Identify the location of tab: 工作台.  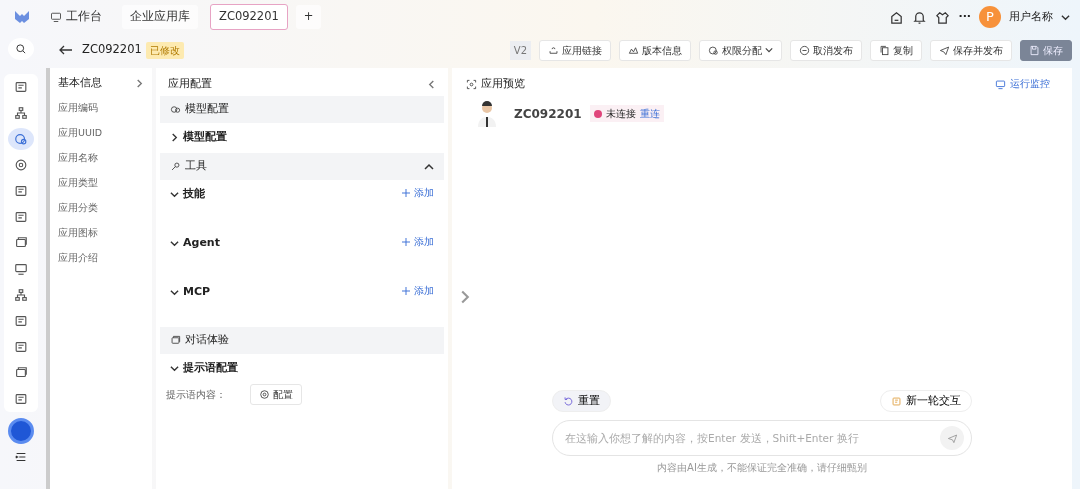
(76, 17).